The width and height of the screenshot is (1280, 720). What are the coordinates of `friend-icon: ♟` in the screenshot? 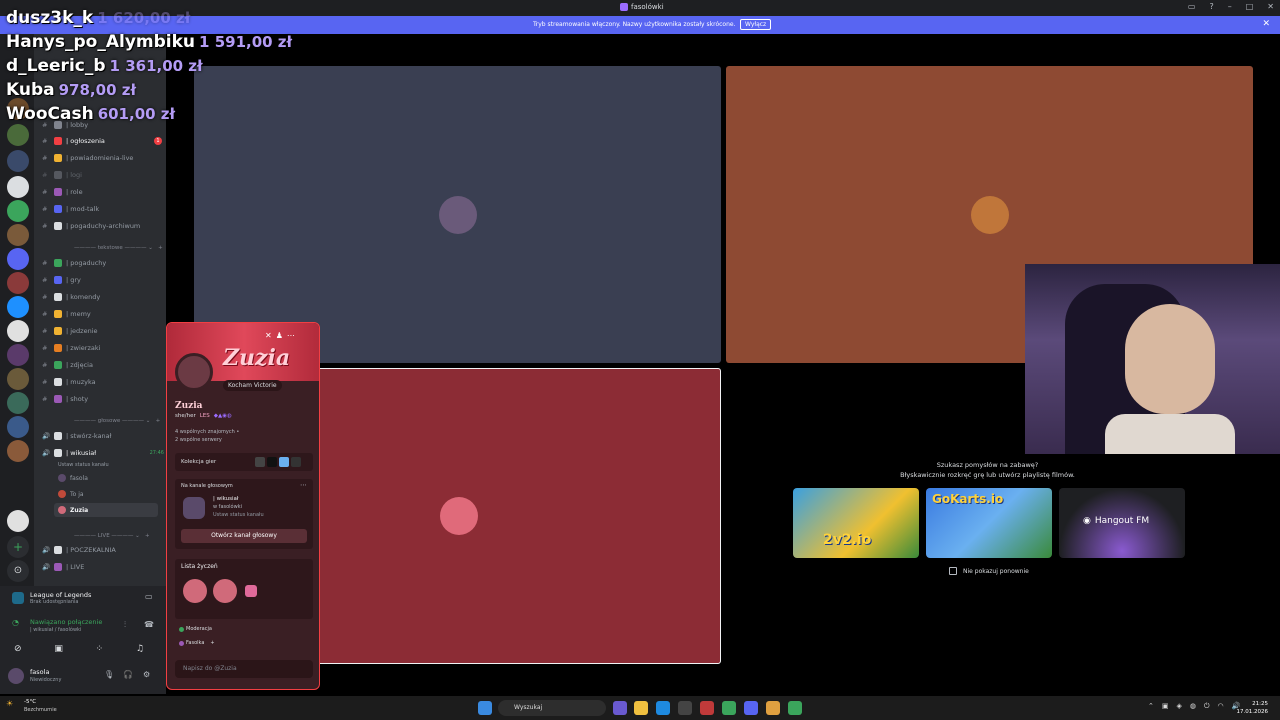 It's located at (279, 335).